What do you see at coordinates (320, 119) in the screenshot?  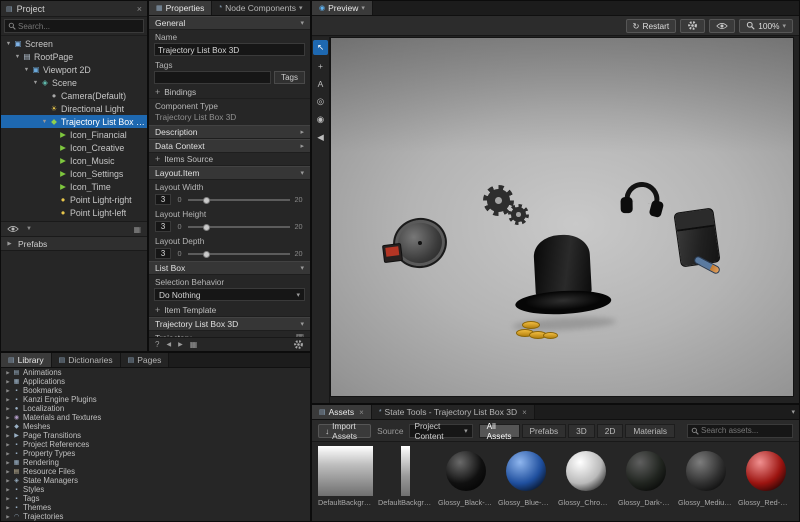 I see `preview-tool: ◉` at bounding box center [320, 119].